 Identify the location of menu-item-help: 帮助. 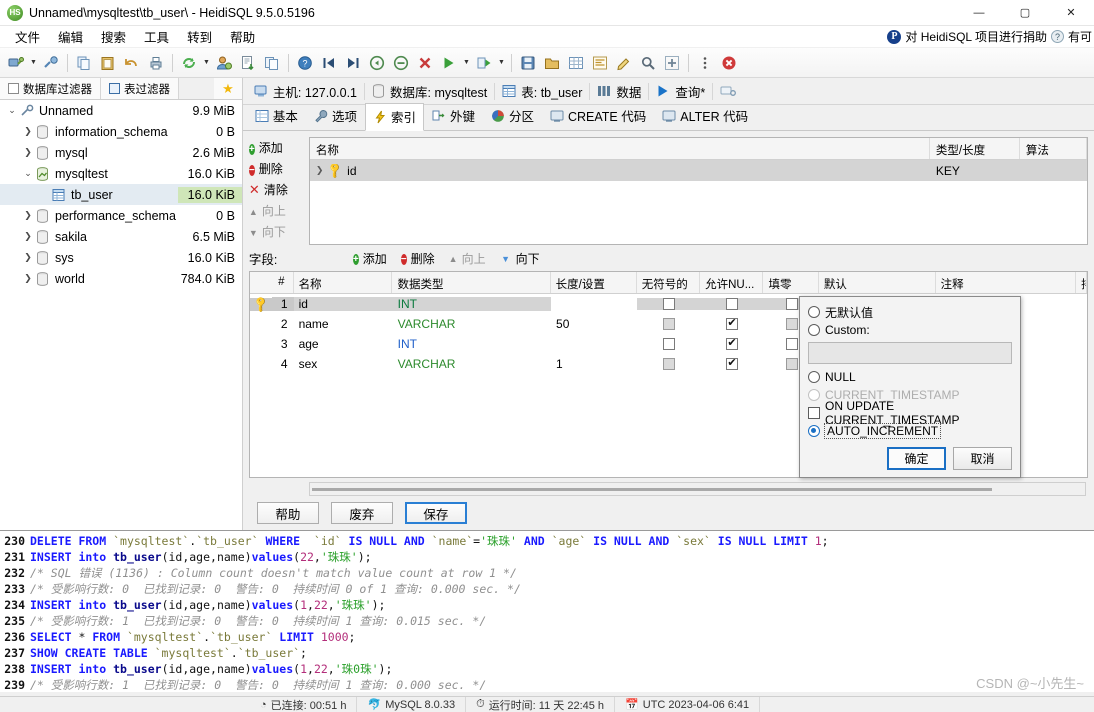
(242, 36).